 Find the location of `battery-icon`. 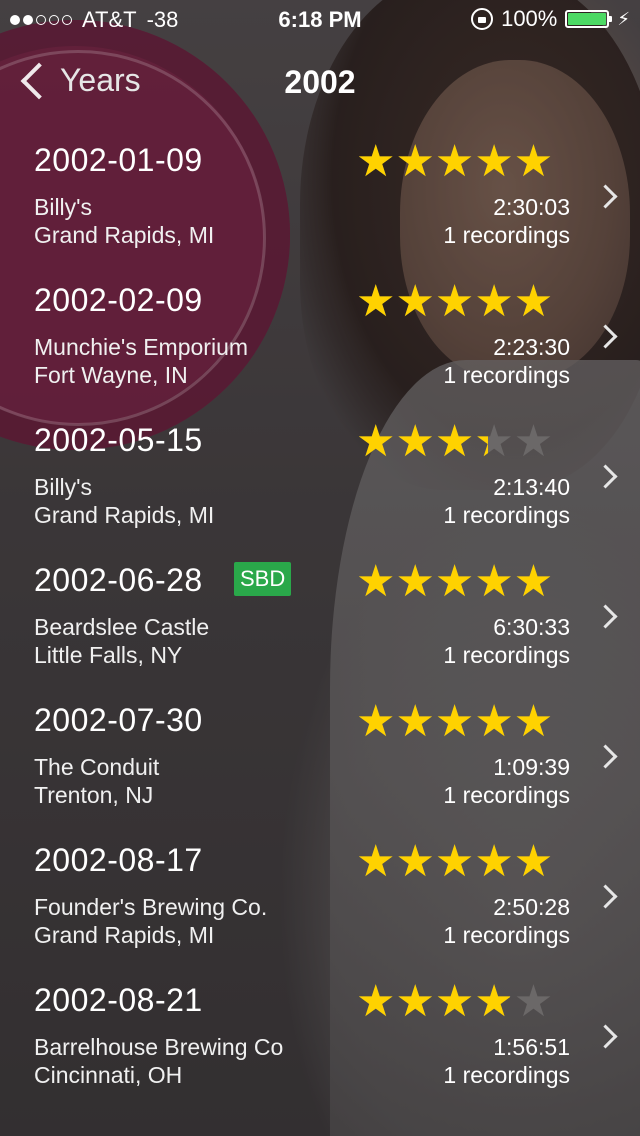

battery-icon is located at coordinates (589, 19).